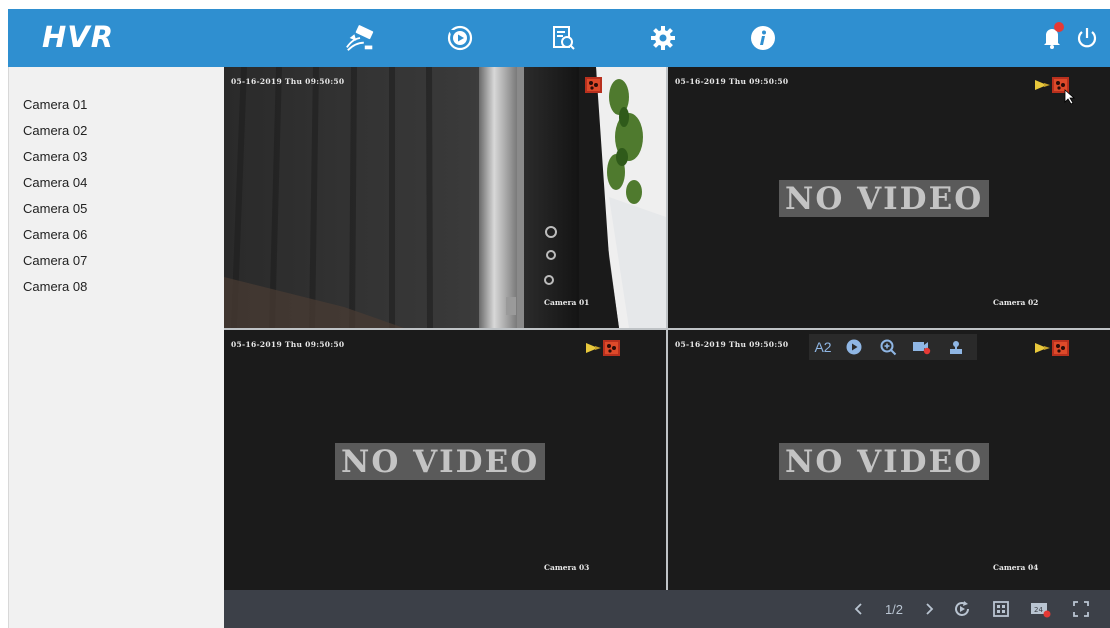  What do you see at coordinates (1052, 36) in the screenshot?
I see `notification-bell-icon` at bounding box center [1052, 36].